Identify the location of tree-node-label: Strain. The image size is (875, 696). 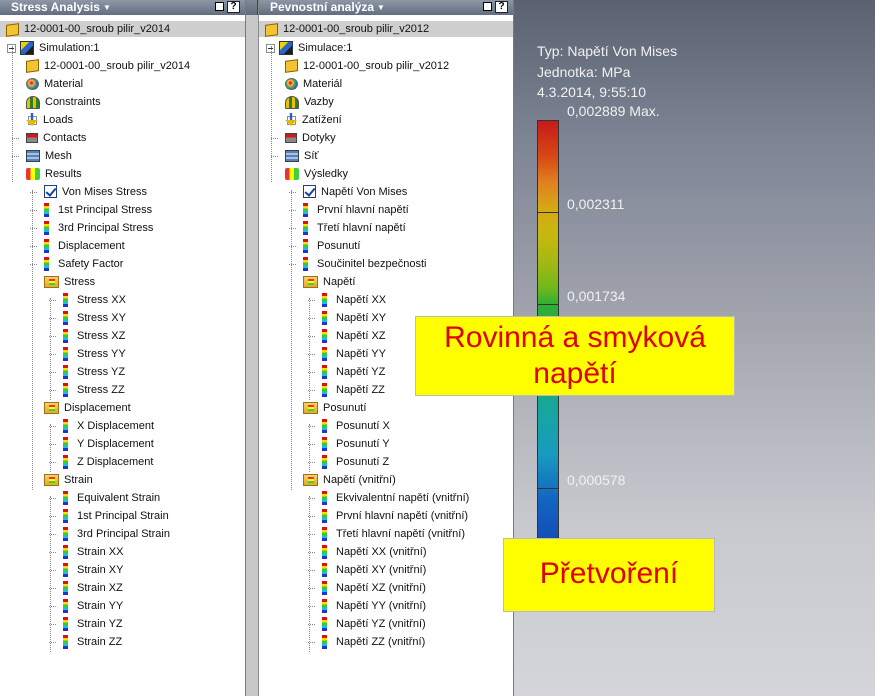
(78, 480).